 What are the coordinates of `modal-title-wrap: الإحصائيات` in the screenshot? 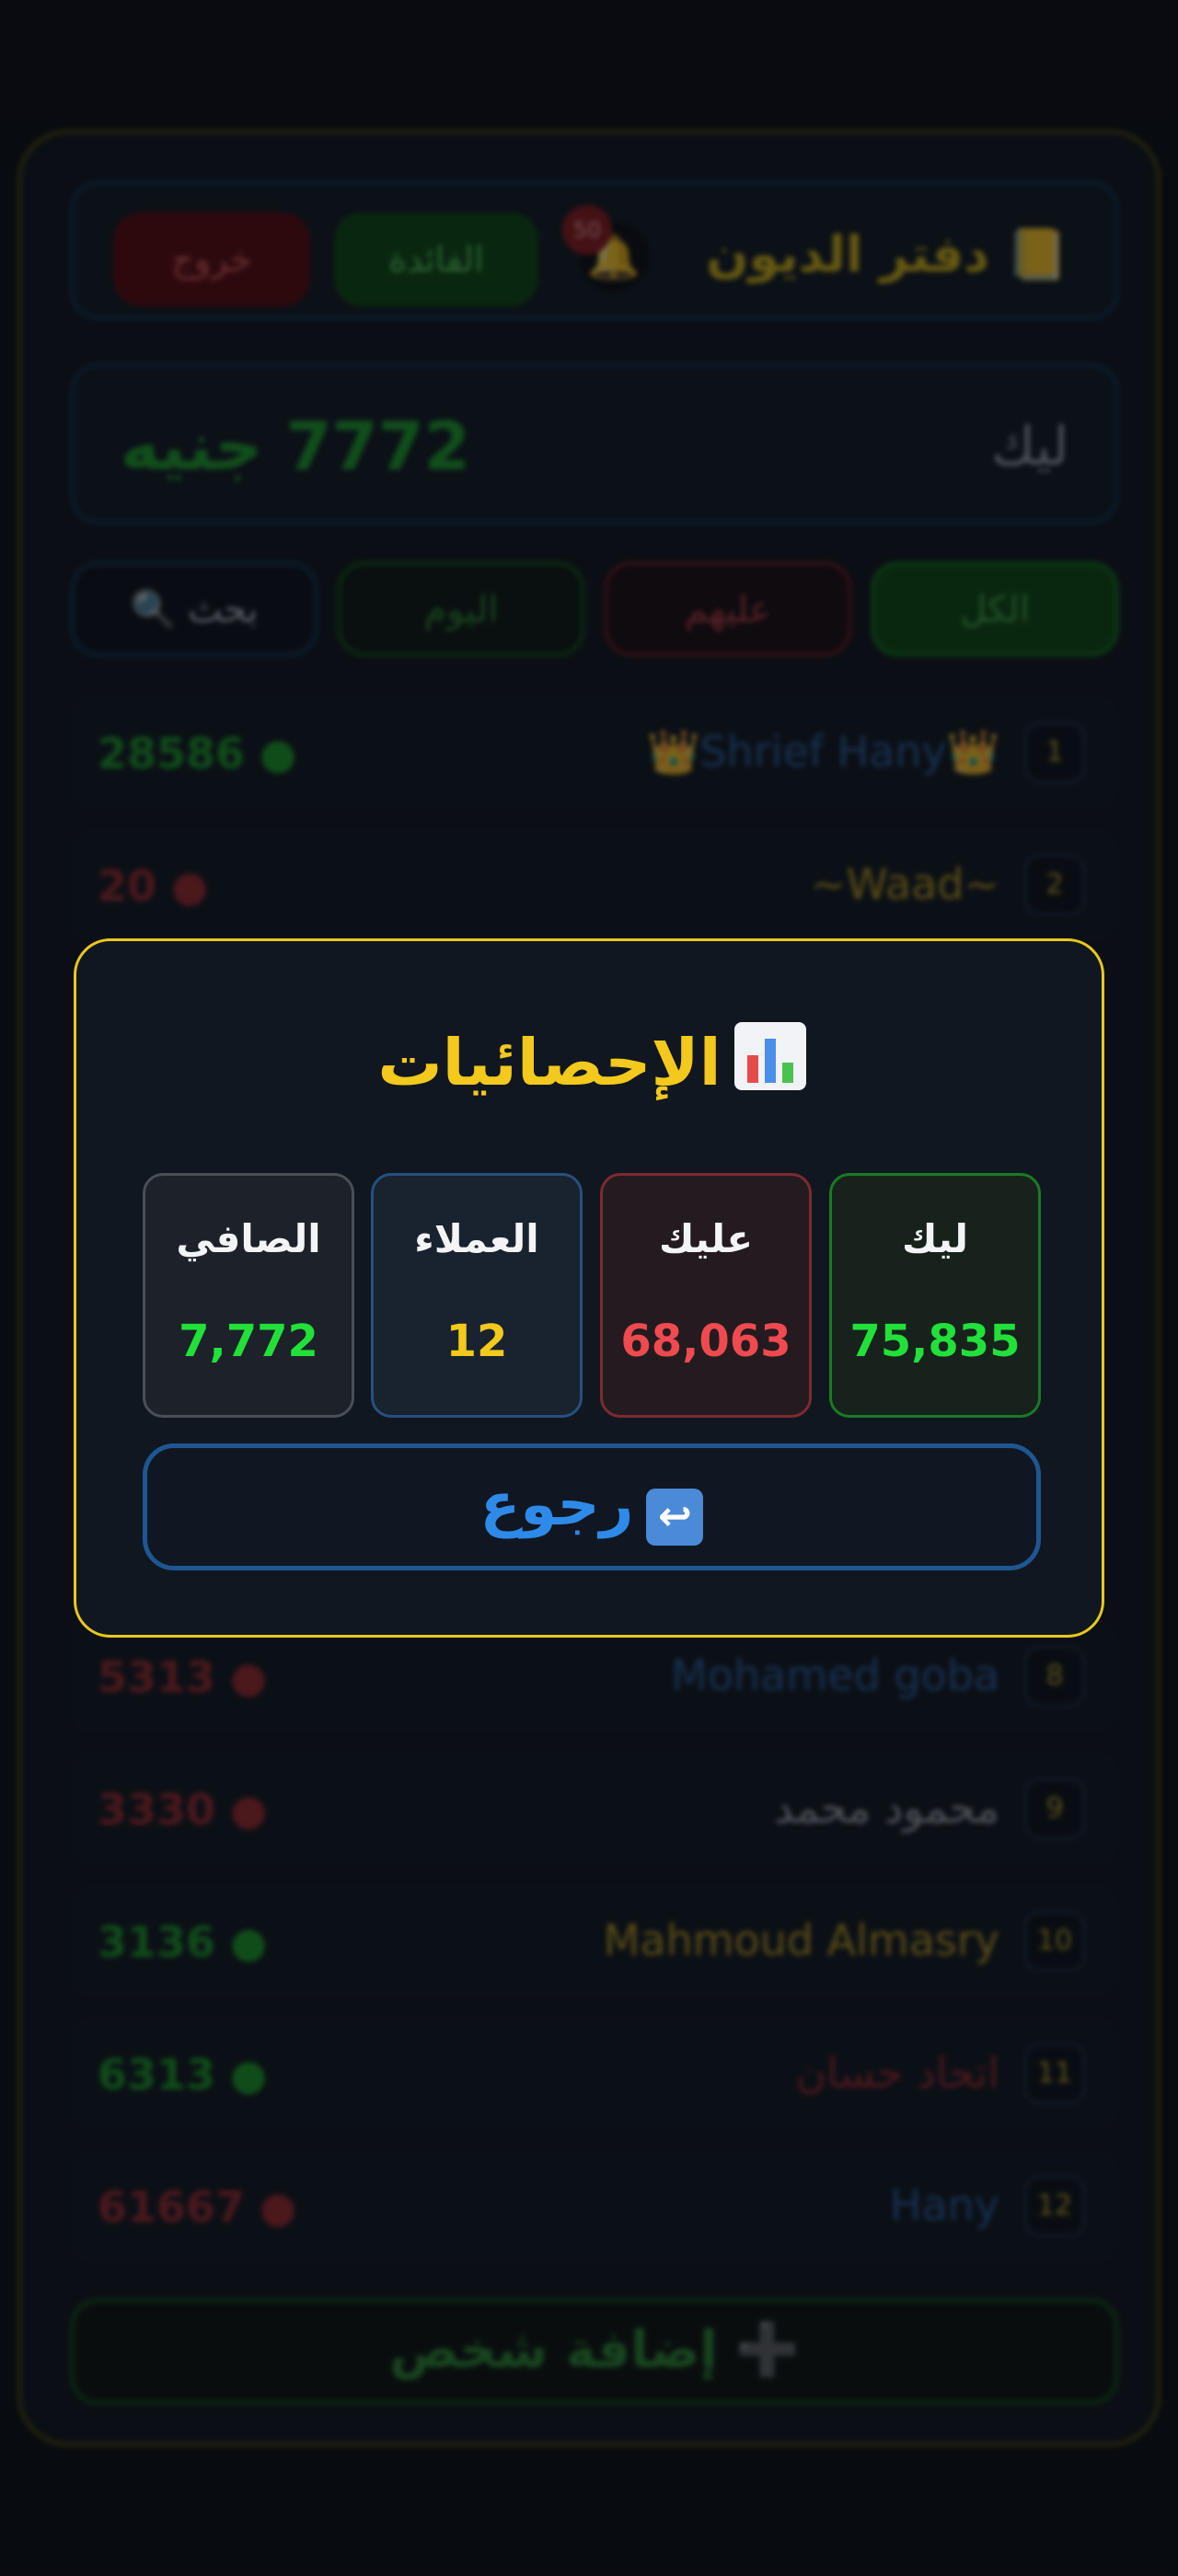 It's located at (591, 1061).